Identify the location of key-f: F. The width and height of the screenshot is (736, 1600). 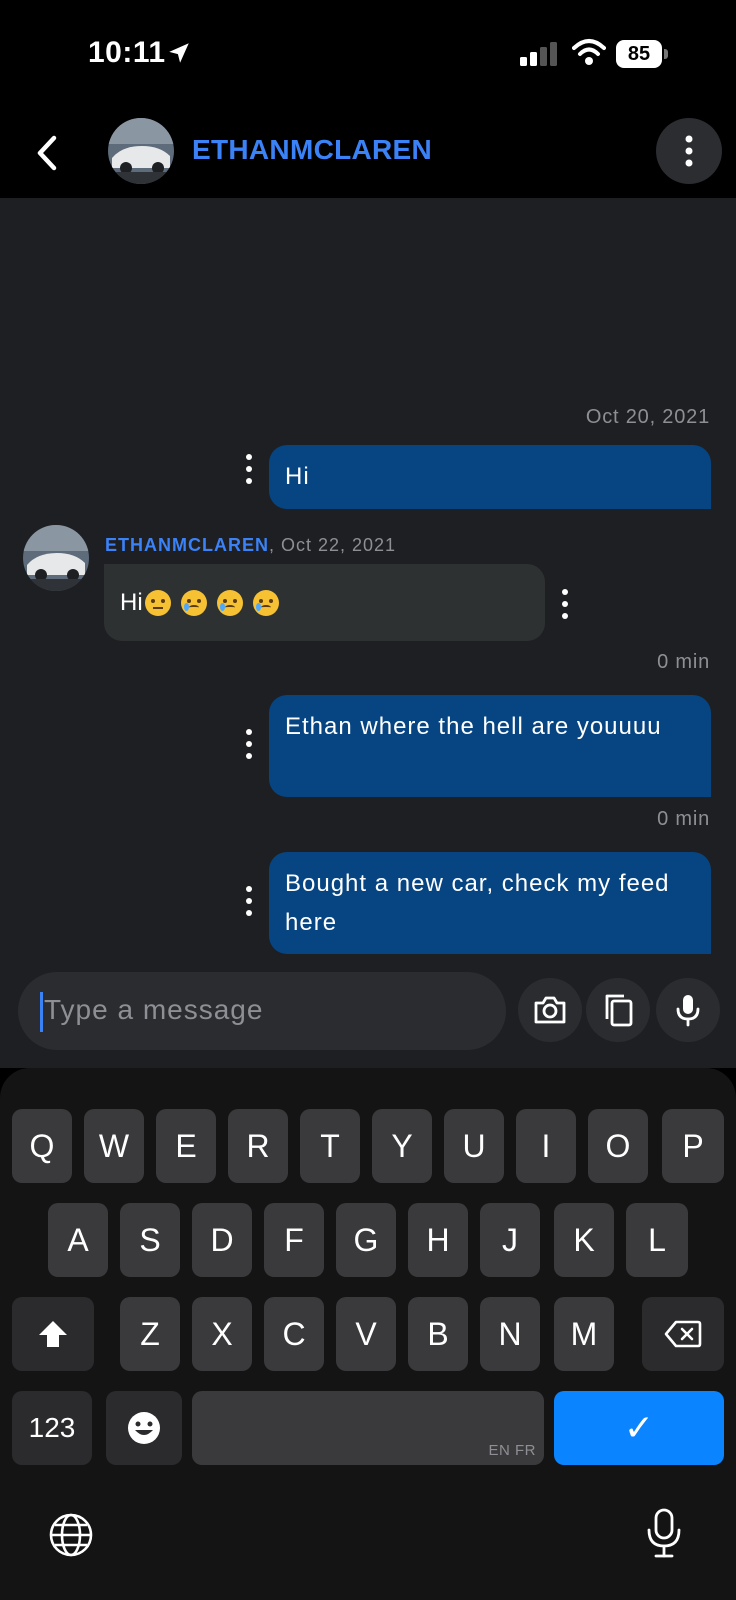
(294, 1240).